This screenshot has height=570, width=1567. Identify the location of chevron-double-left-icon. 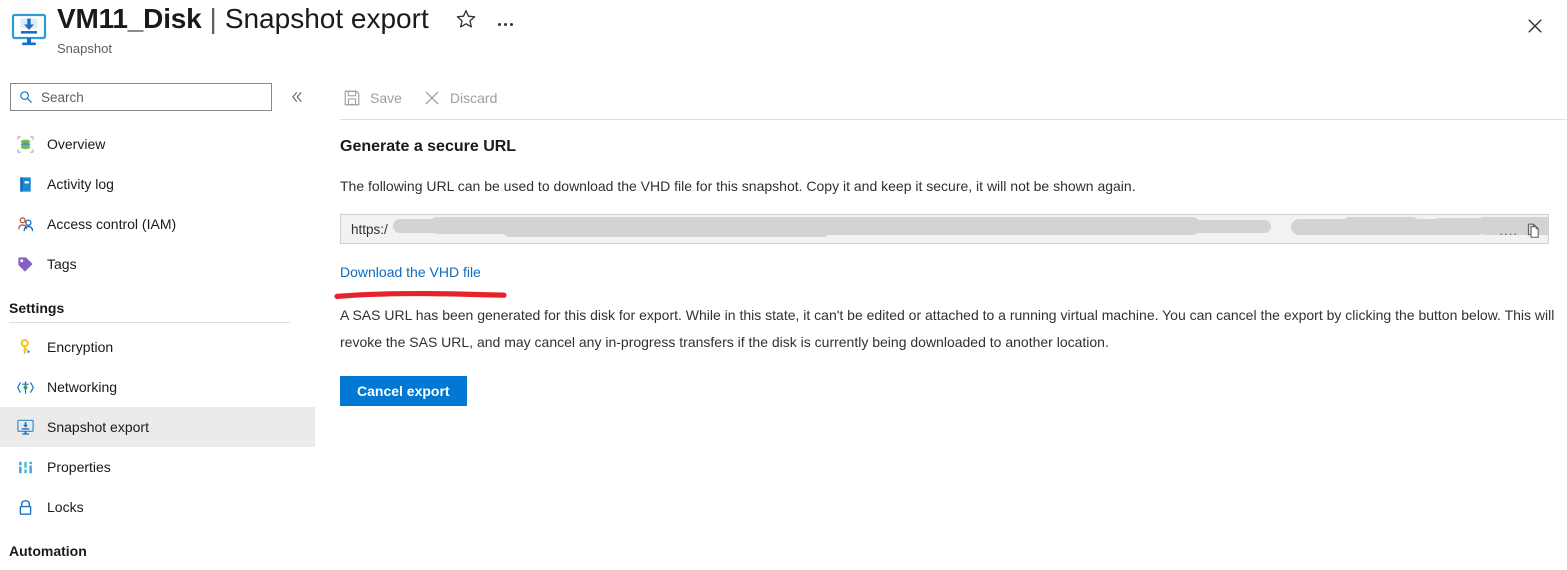
(297, 97).